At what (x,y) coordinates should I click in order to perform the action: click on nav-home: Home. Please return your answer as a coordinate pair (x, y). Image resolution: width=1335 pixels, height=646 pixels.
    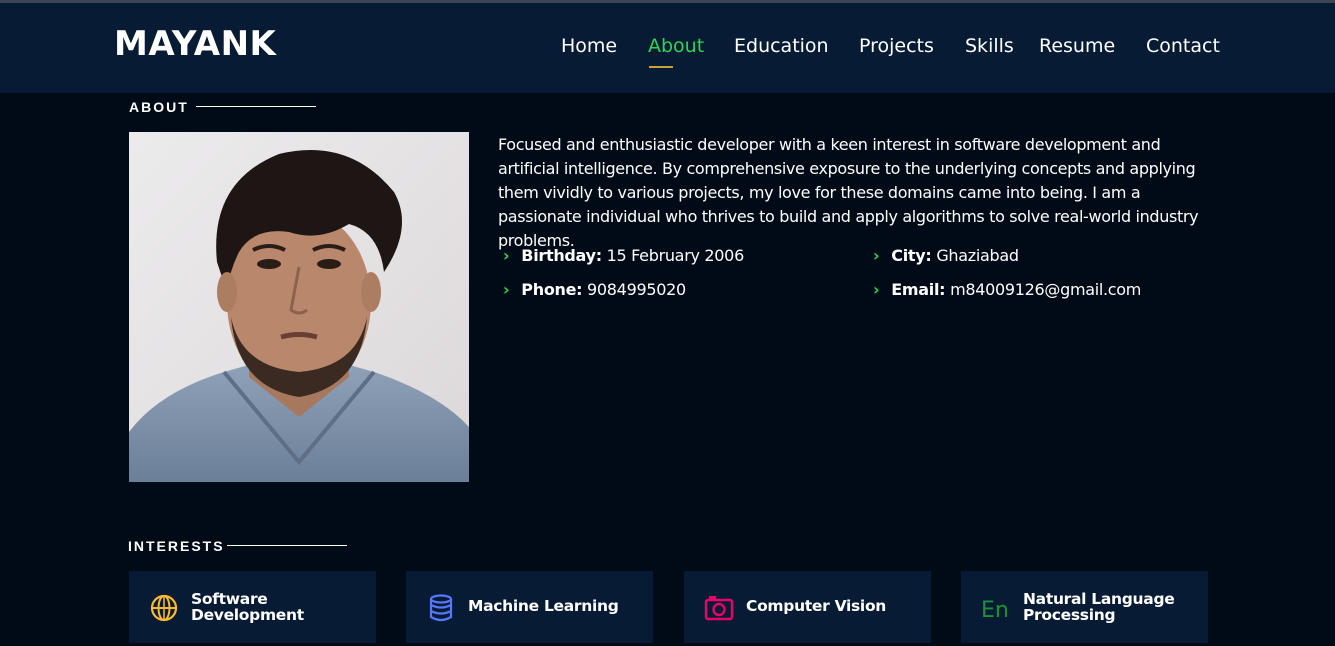
    Looking at the image, I should click on (589, 46).